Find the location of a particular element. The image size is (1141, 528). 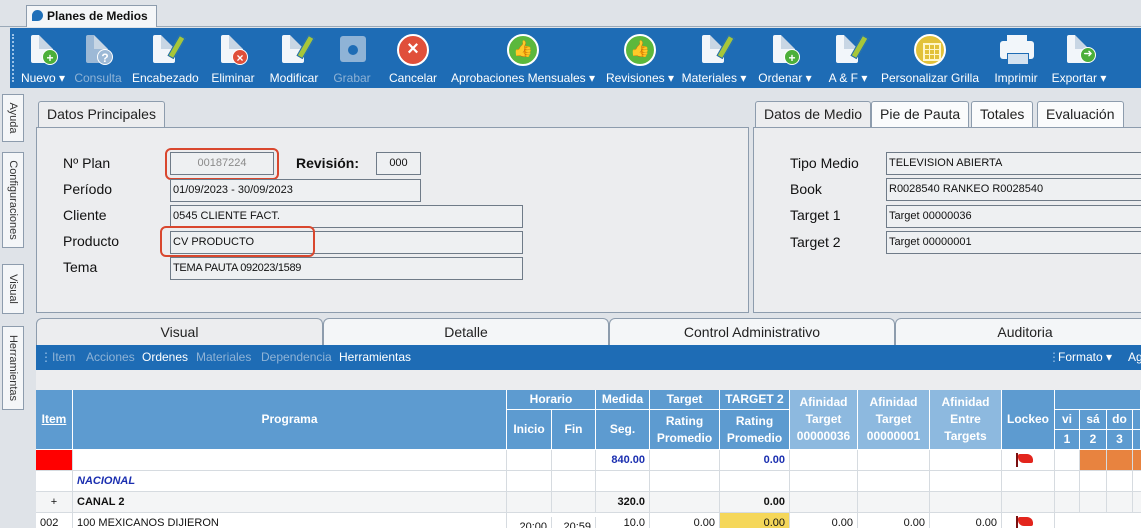

menu-acciones: Acciones is located at coordinates (110, 357).